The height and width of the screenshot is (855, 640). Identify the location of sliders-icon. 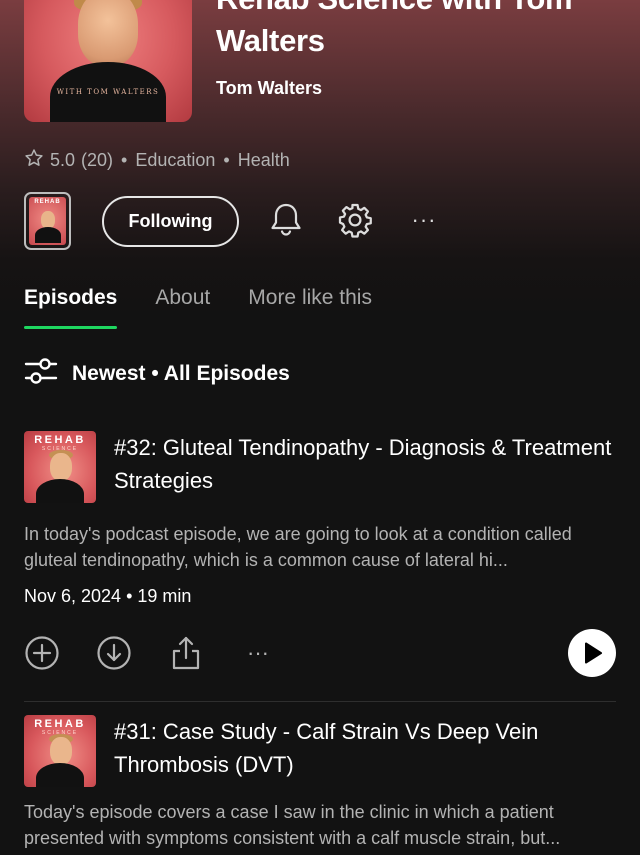
(41, 374).